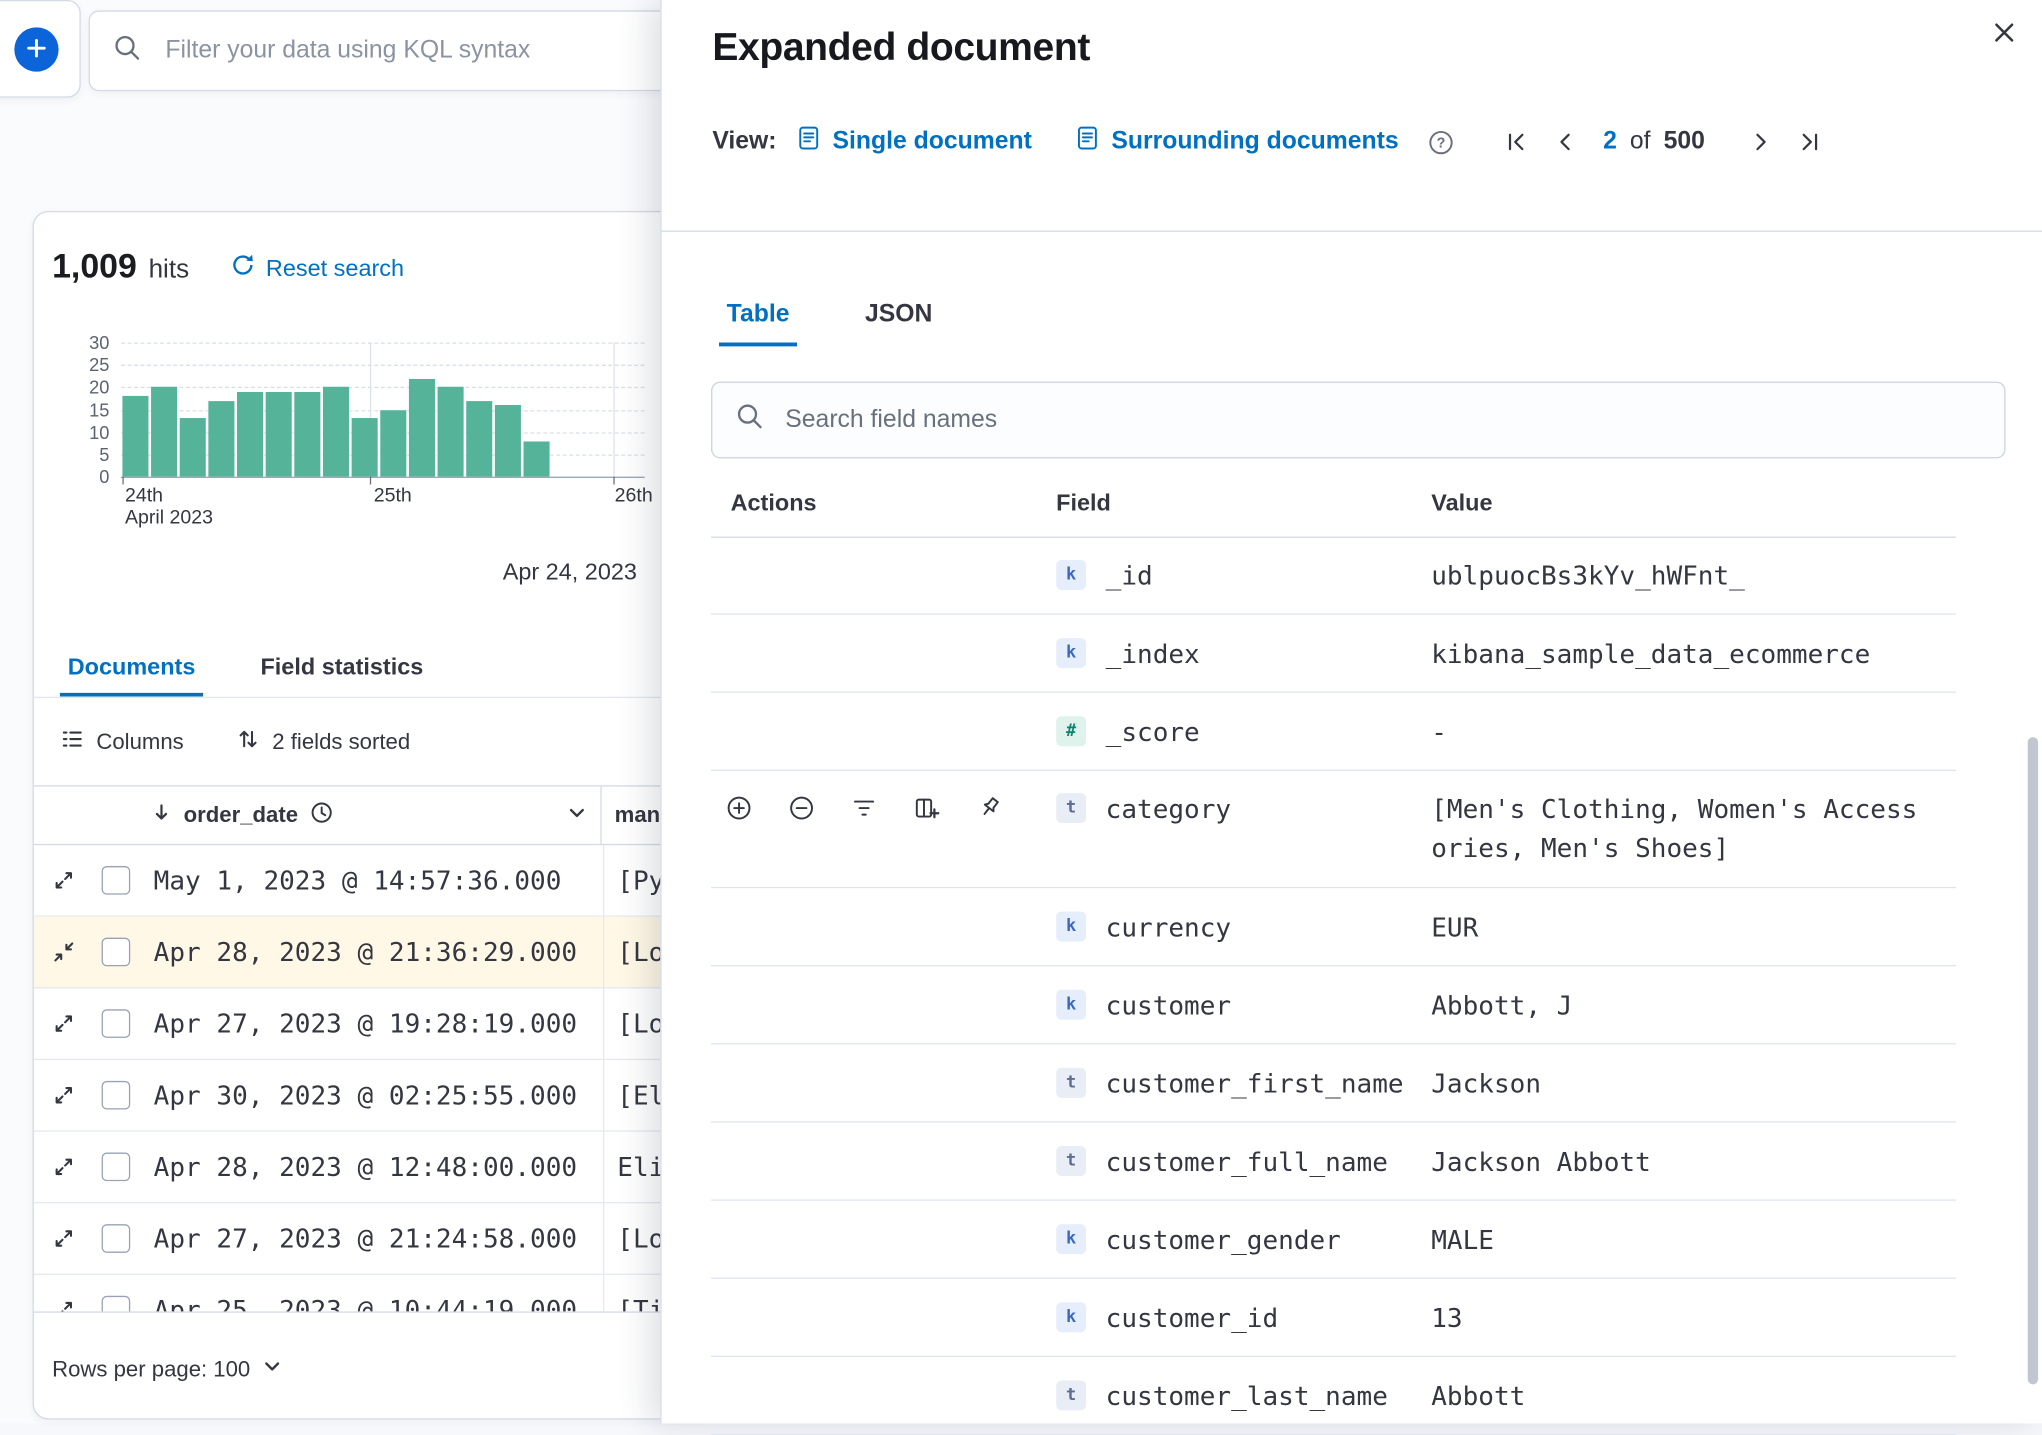 This screenshot has width=2042, height=1435. What do you see at coordinates (379, 1238) in the screenshot?
I see `order-date-cell: Apr 27, 2023 @ 21:24:58.000` at bounding box center [379, 1238].